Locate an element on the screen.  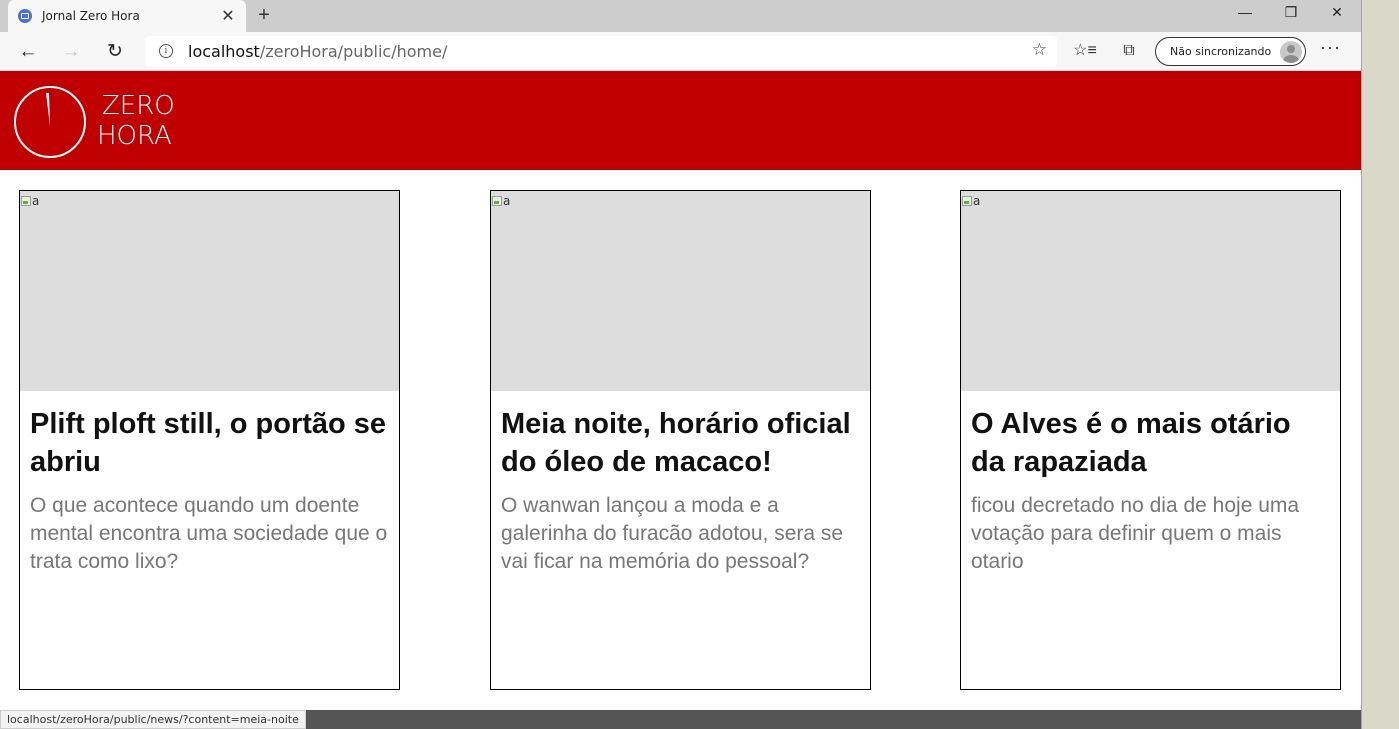
url-text: localhost/zeroHora/public/home/ is located at coordinates (317, 51).